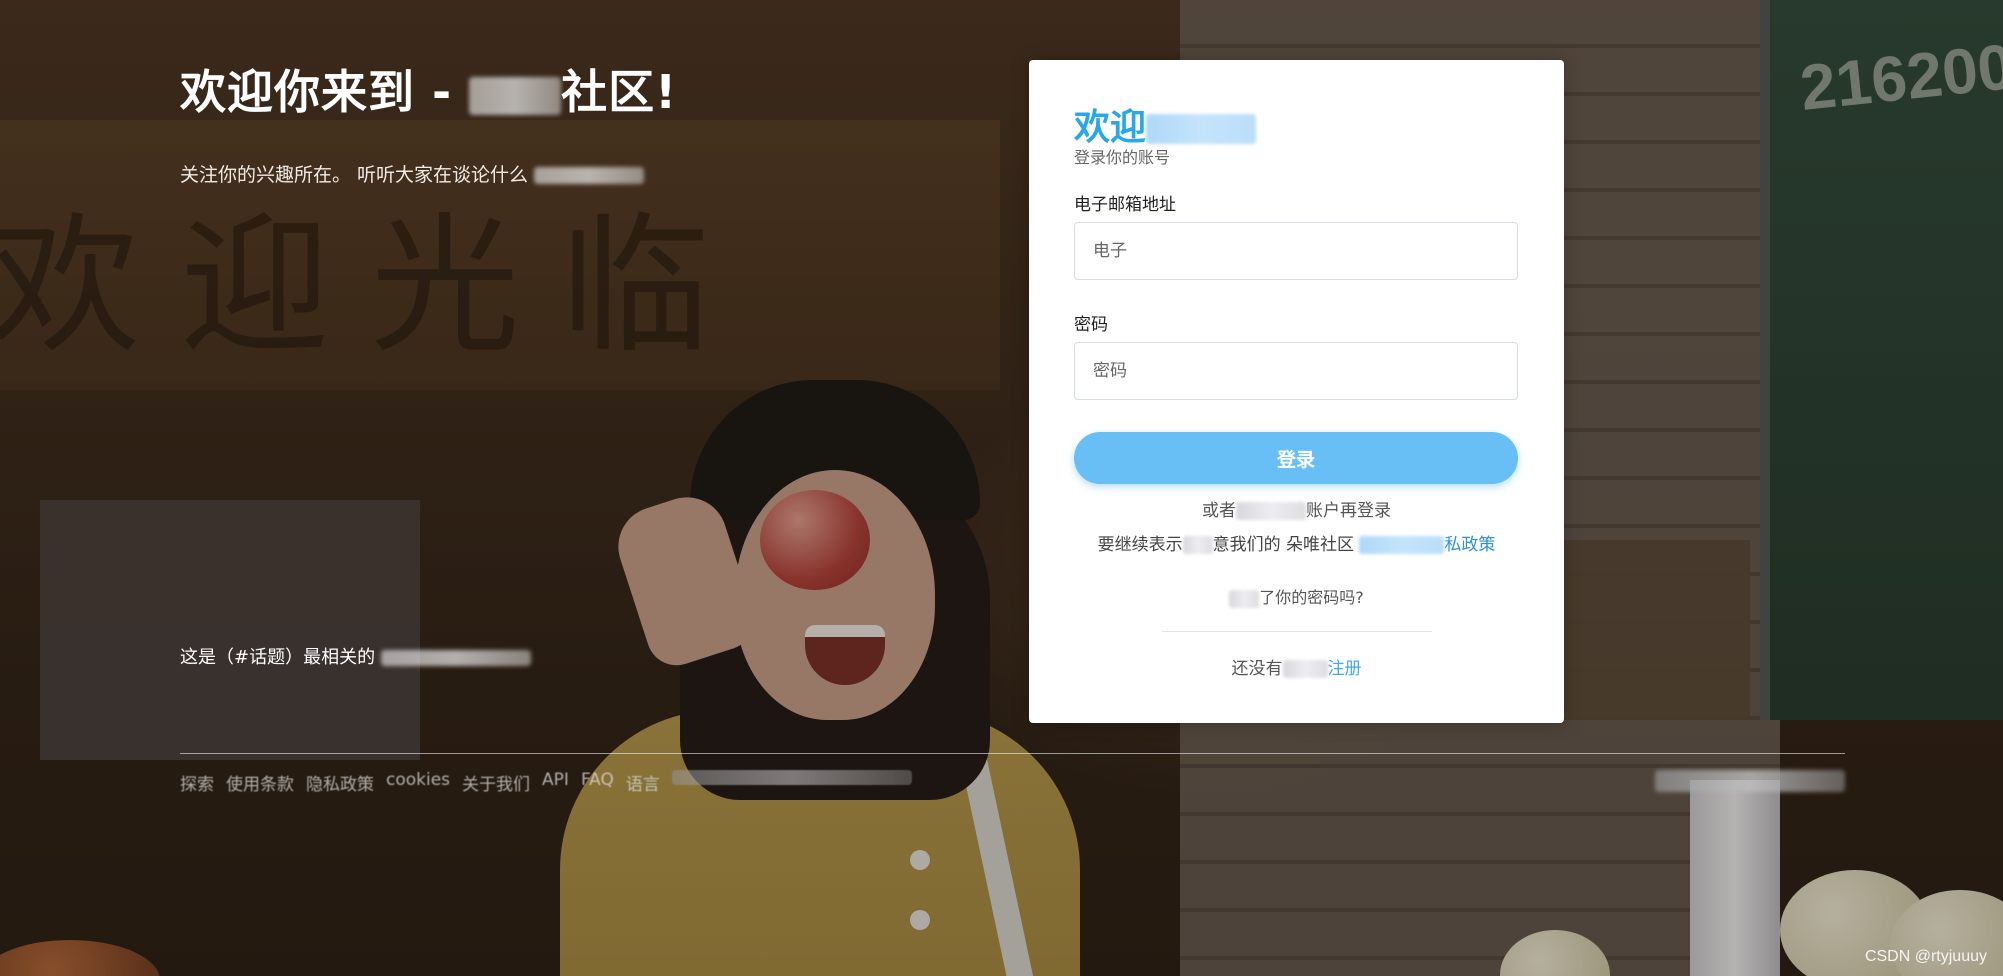  I want to click on footer-link-language: 语言, so click(643, 782).